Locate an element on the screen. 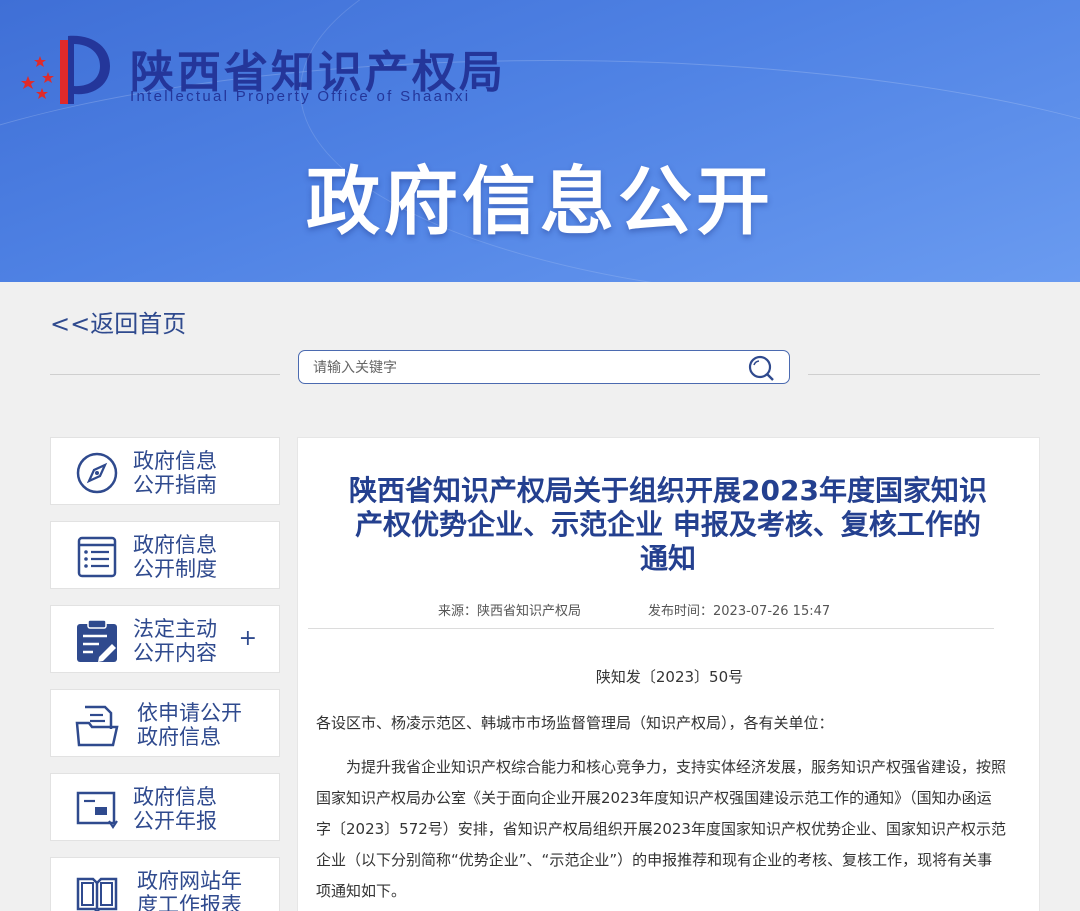  sidebar-item-annual-report: 政府信息 公开年报 is located at coordinates (165, 807).